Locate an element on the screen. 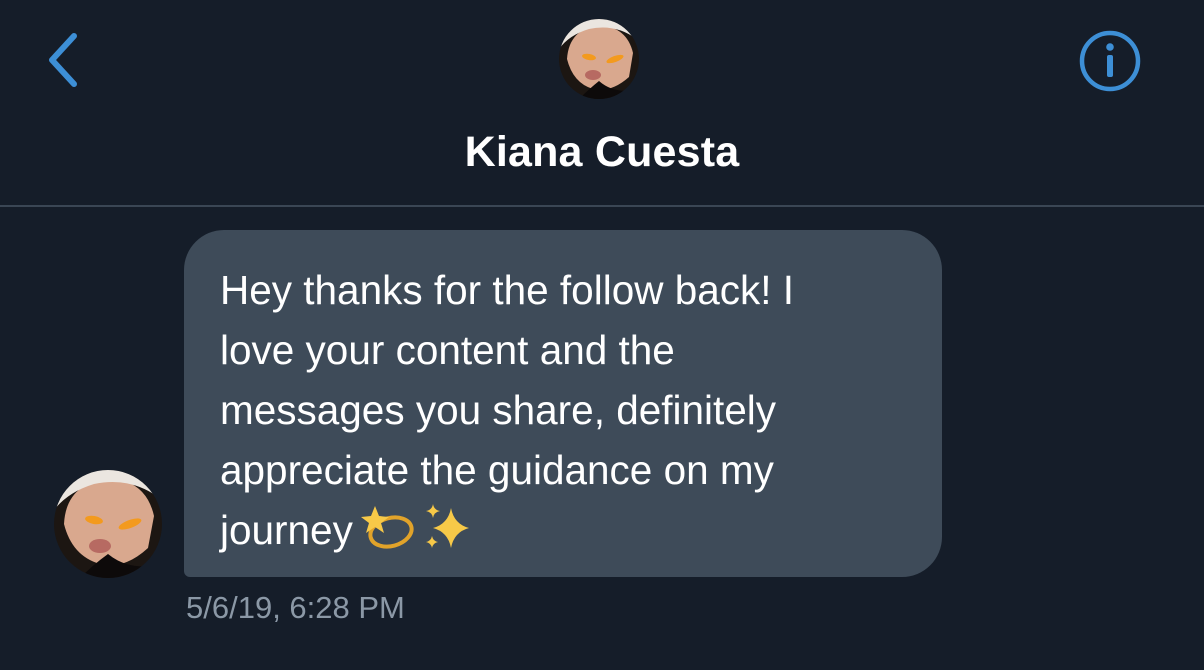 The image size is (1204, 670). info-button is located at coordinates (1110, 61).